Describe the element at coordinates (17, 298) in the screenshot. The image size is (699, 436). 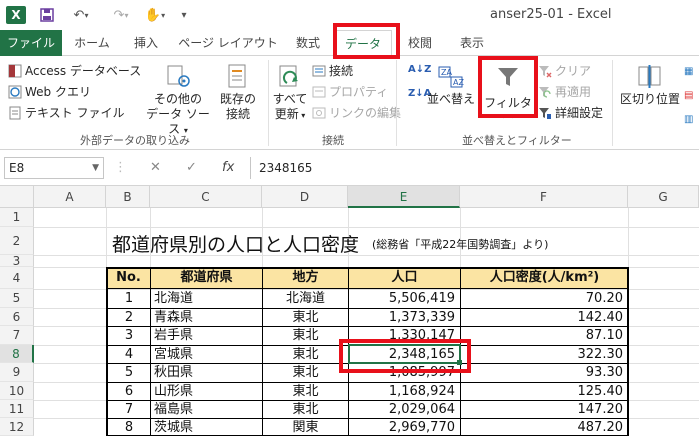
I see `row-header-5: 5` at that location.